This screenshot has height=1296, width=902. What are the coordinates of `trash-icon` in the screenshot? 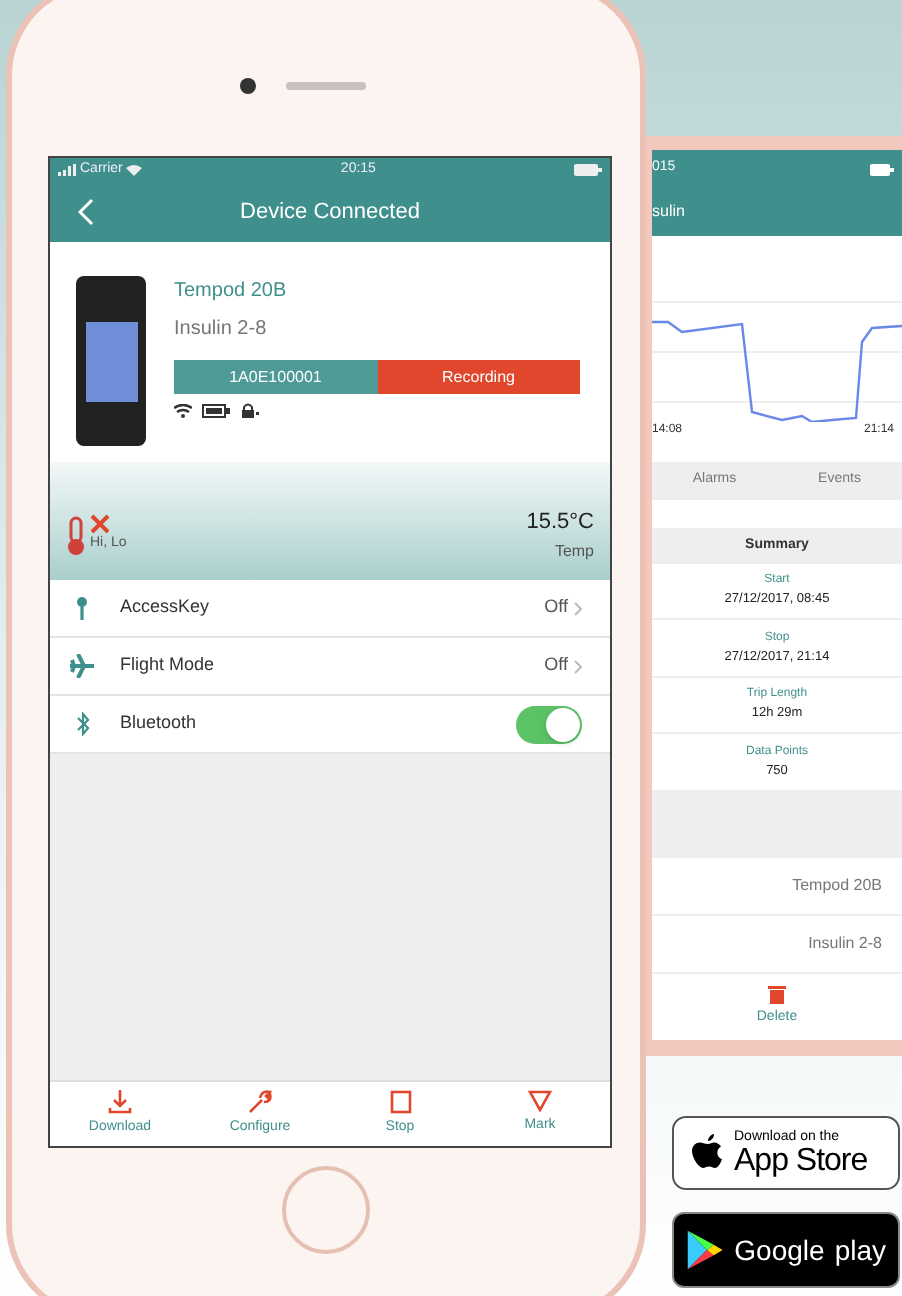 It's located at (777, 994).